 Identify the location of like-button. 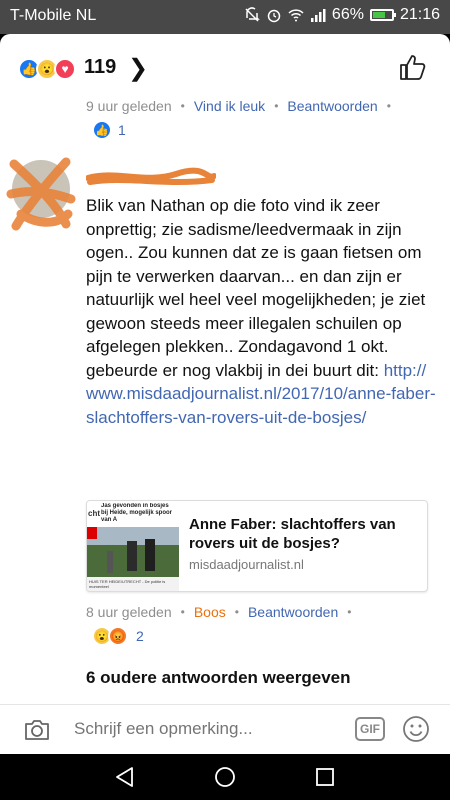
(413, 67).